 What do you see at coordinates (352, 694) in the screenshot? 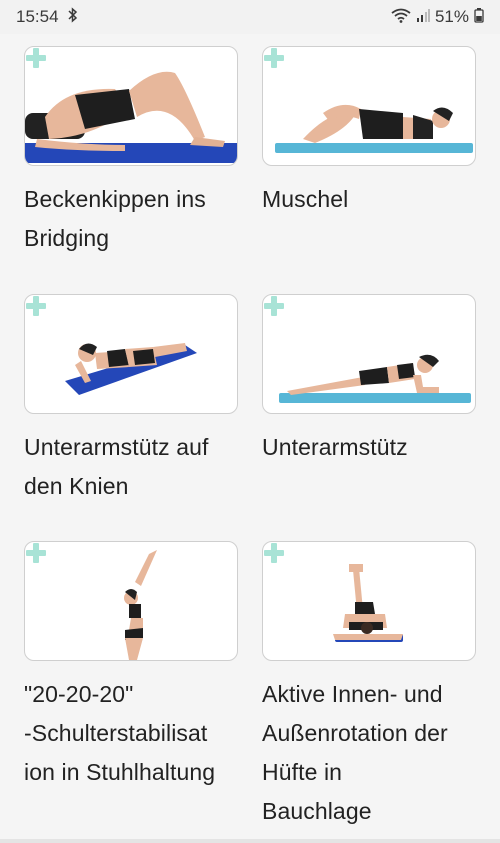
I see `title-line: Aktive Innen- und` at bounding box center [352, 694].